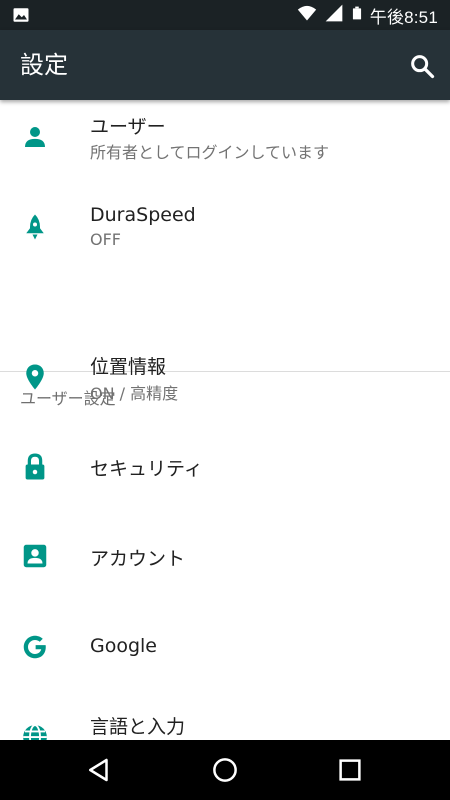  Describe the element at coordinates (35, 556) in the screenshot. I see `account-box-icon` at that location.